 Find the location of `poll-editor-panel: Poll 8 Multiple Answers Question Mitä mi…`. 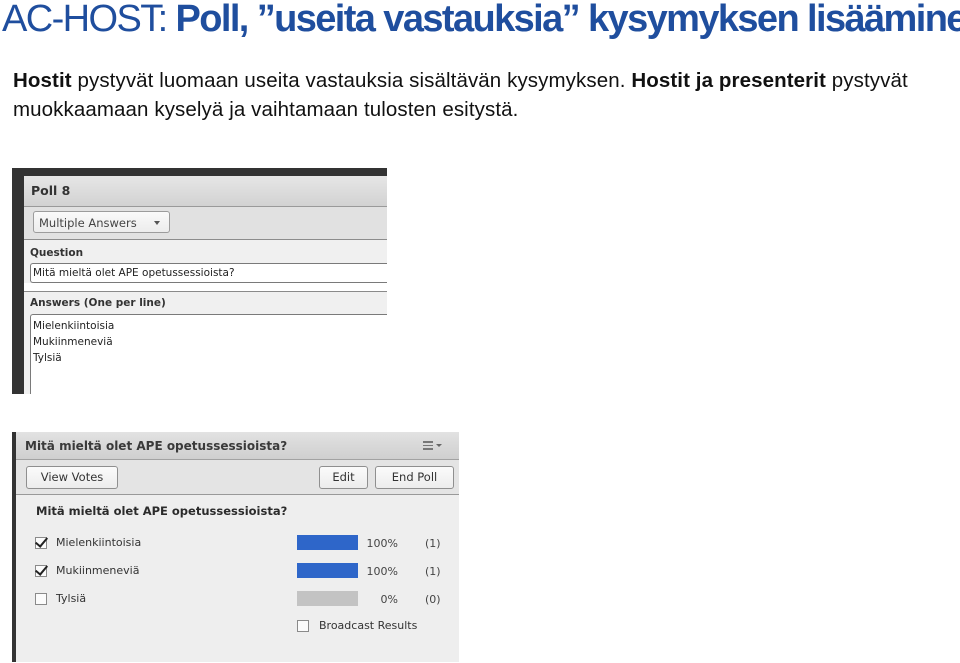

poll-editor-panel: Poll 8 Multiple Answers Question Mitä mi… is located at coordinates (199, 281).